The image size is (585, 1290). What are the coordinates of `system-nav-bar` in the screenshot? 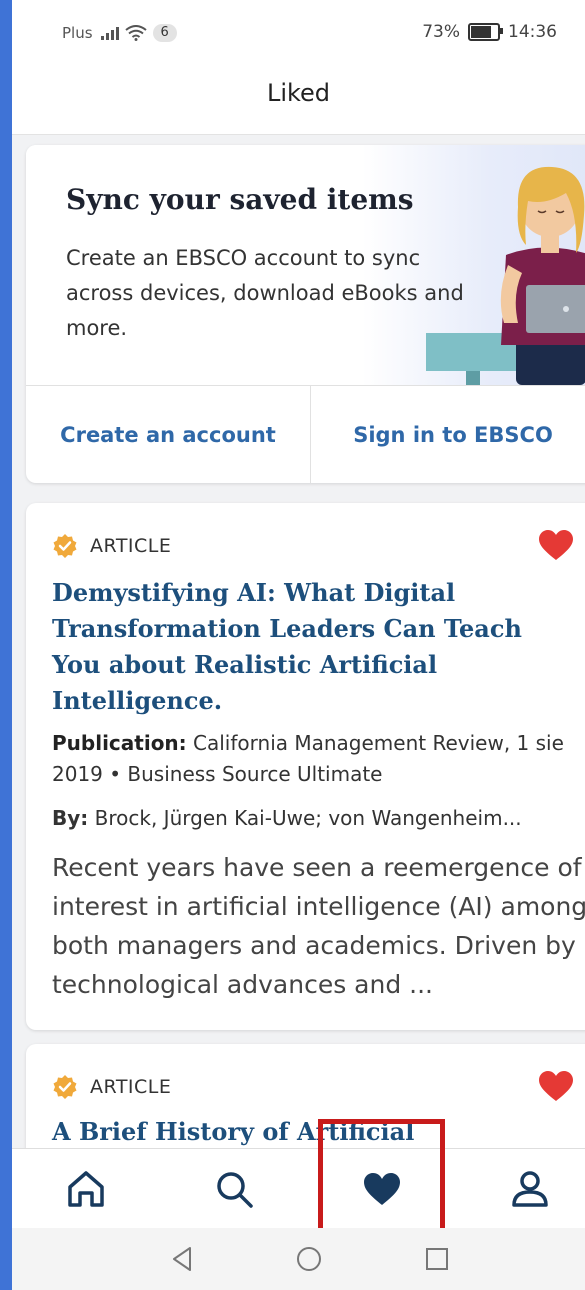 It's located at (298, 1259).